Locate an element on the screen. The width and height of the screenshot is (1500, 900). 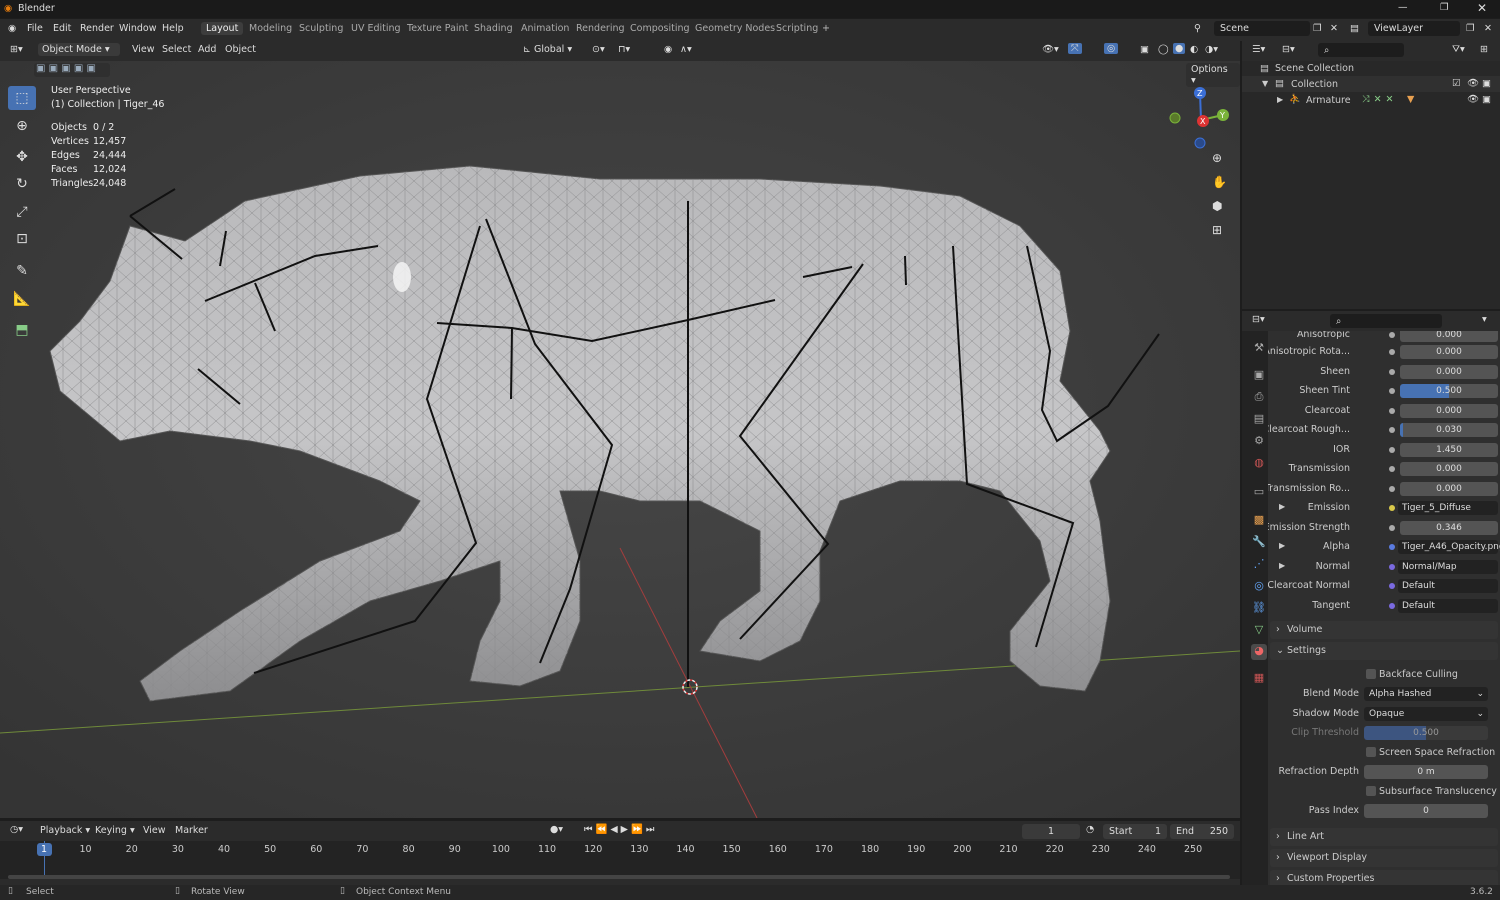
linked-node-field: Normal/Map is located at coordinates (1448, 567).